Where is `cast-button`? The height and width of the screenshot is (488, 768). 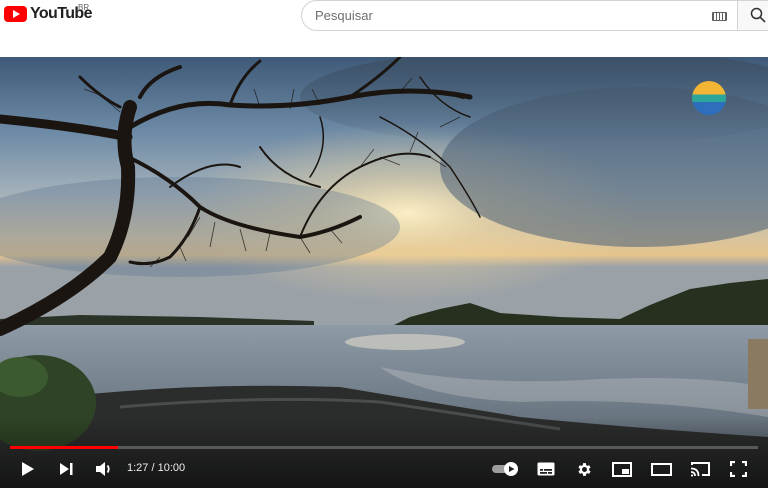 cast-button is located at coordinates (700, 469).